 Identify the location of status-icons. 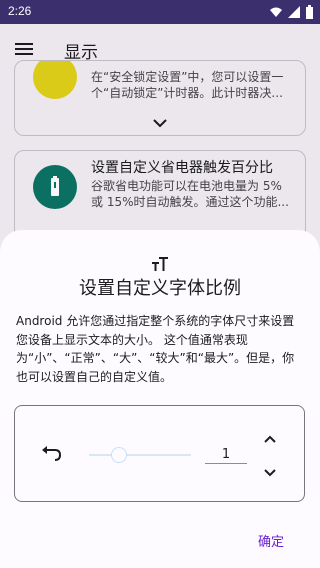
(291, 12).